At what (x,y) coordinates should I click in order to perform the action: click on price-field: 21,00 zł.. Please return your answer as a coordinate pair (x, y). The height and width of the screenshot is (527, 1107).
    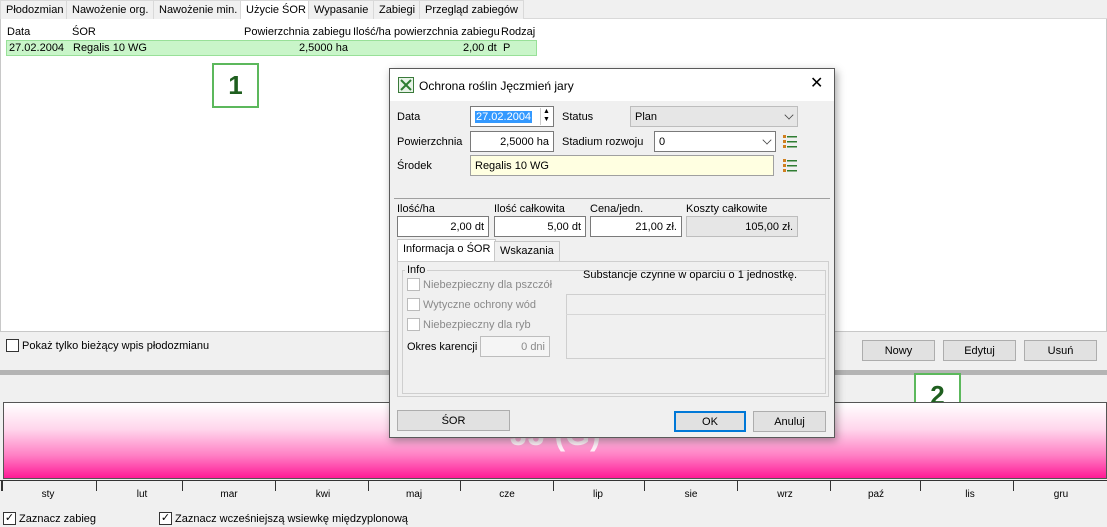
    Looking at the image, I should click on (636, 226).